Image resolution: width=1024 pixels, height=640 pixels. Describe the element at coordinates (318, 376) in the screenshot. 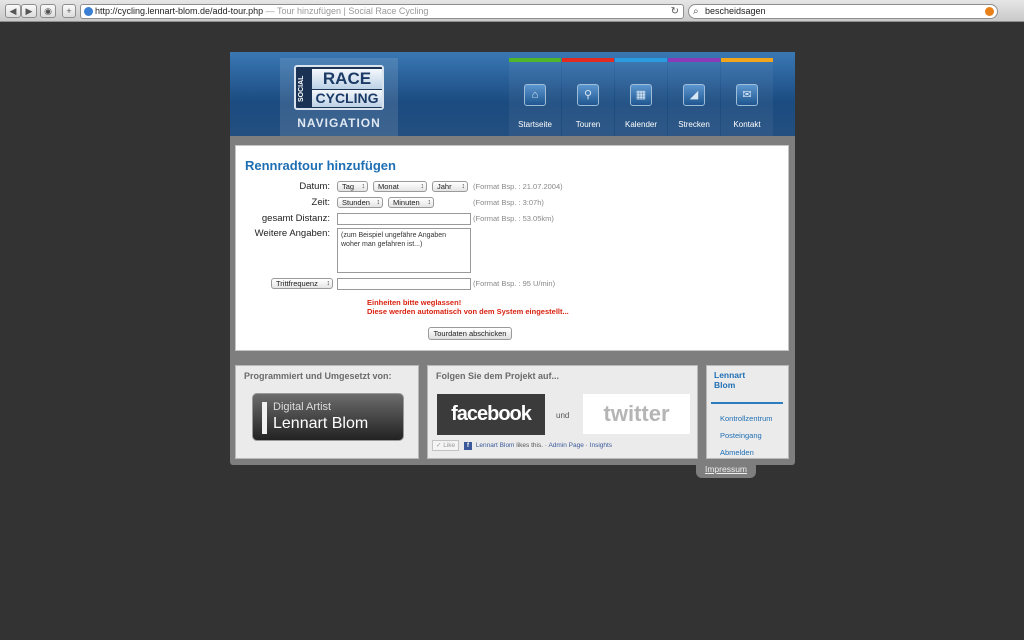

I see `credits-title: Programmiert und Umgesetzt von:` at that location.